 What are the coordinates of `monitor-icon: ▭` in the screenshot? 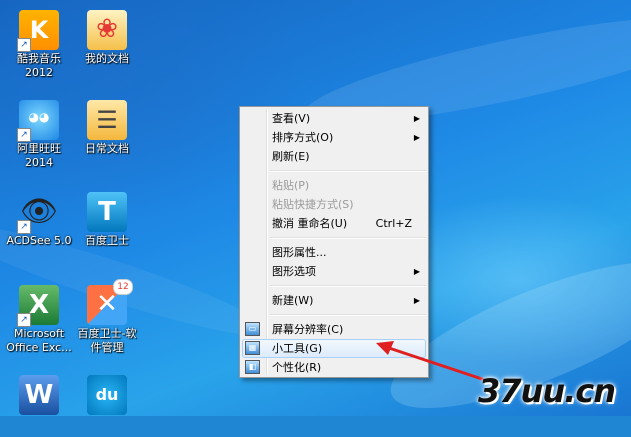 It's located at (252, 329).